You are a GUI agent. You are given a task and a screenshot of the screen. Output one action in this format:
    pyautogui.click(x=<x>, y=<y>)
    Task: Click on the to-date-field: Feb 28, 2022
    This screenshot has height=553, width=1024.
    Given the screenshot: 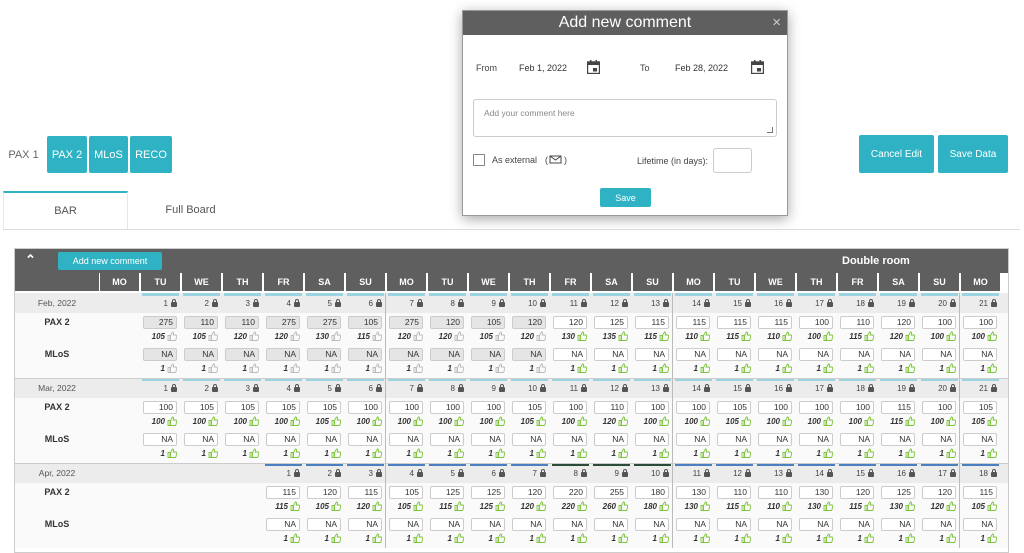 What is the action you would take?
    pyautogui.click(x=701, y=68)
    